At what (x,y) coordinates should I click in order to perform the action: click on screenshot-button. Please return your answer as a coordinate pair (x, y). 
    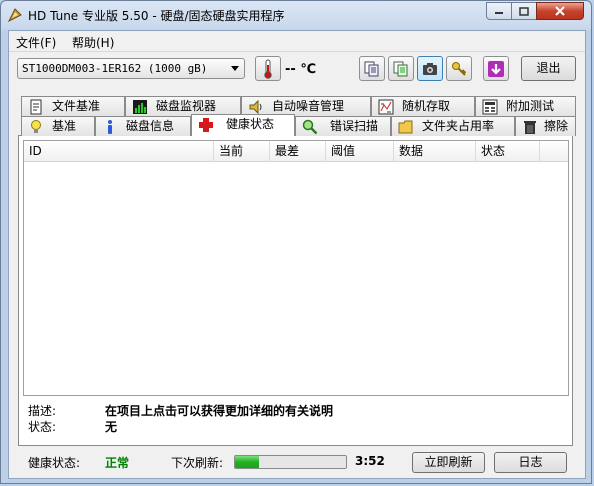
    Looking at the image, I should click on (430, 68).